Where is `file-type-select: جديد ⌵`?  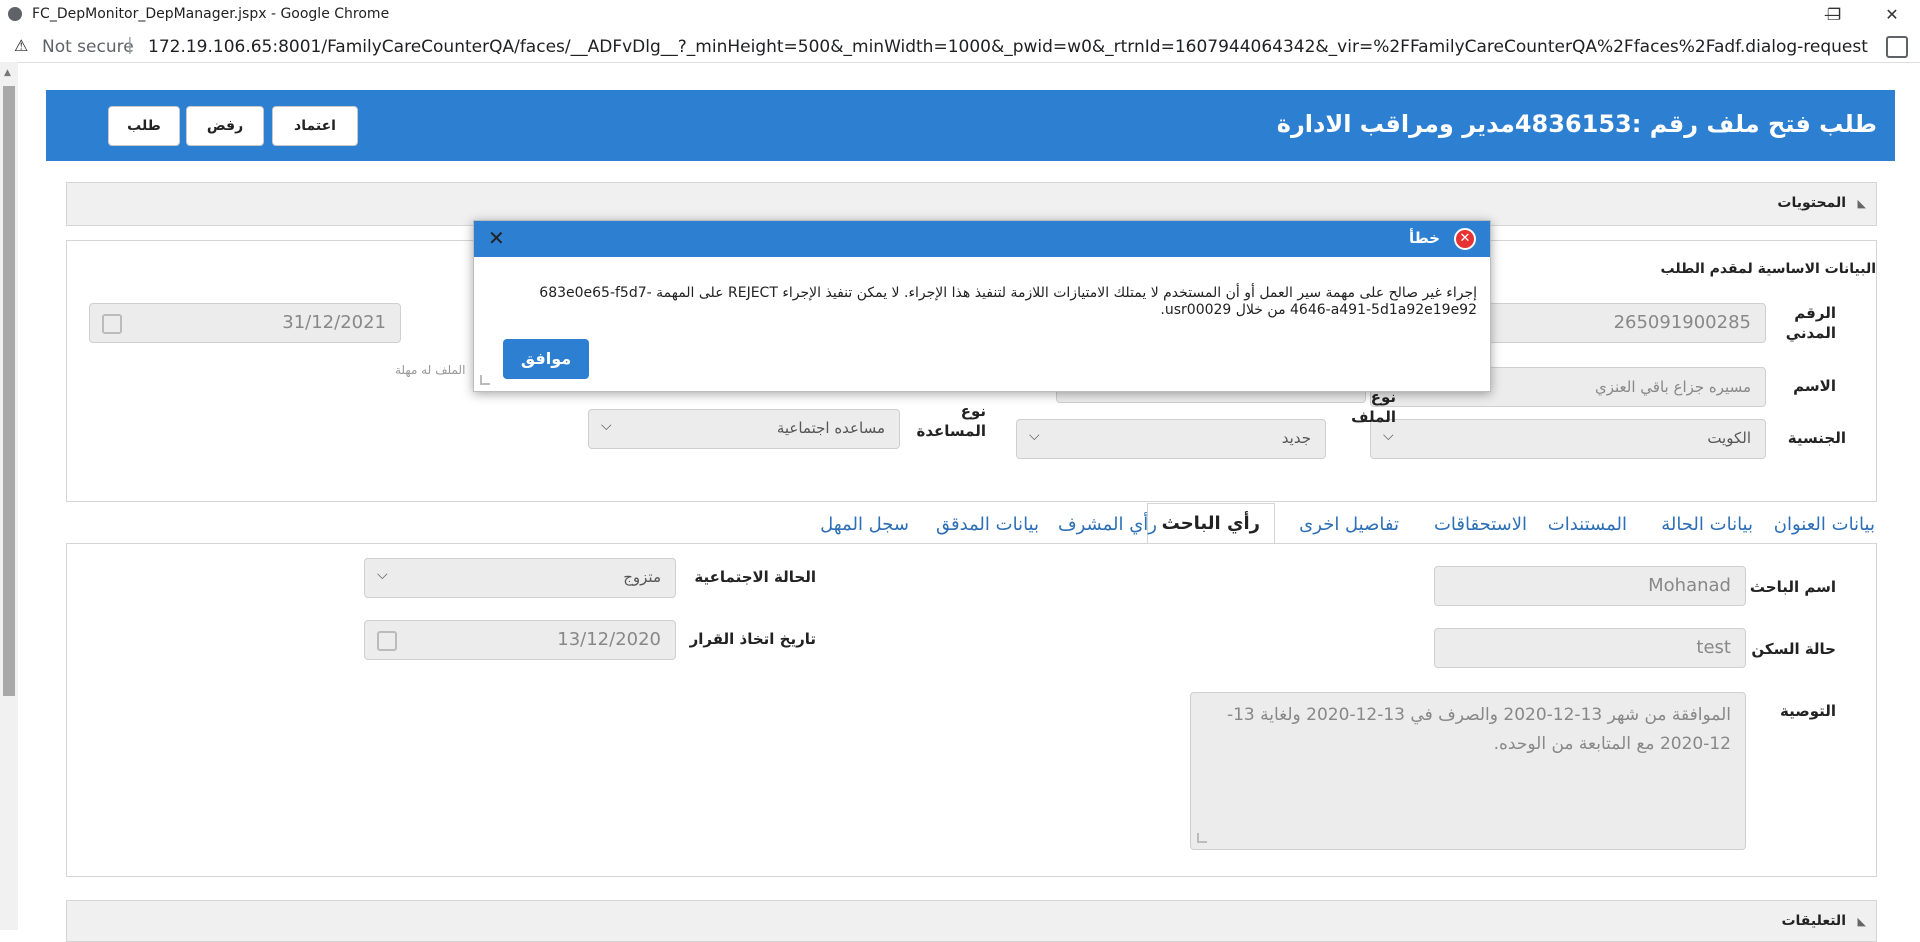 file-type-select: جديد ⌵ is located at coordinates (1171, 439).